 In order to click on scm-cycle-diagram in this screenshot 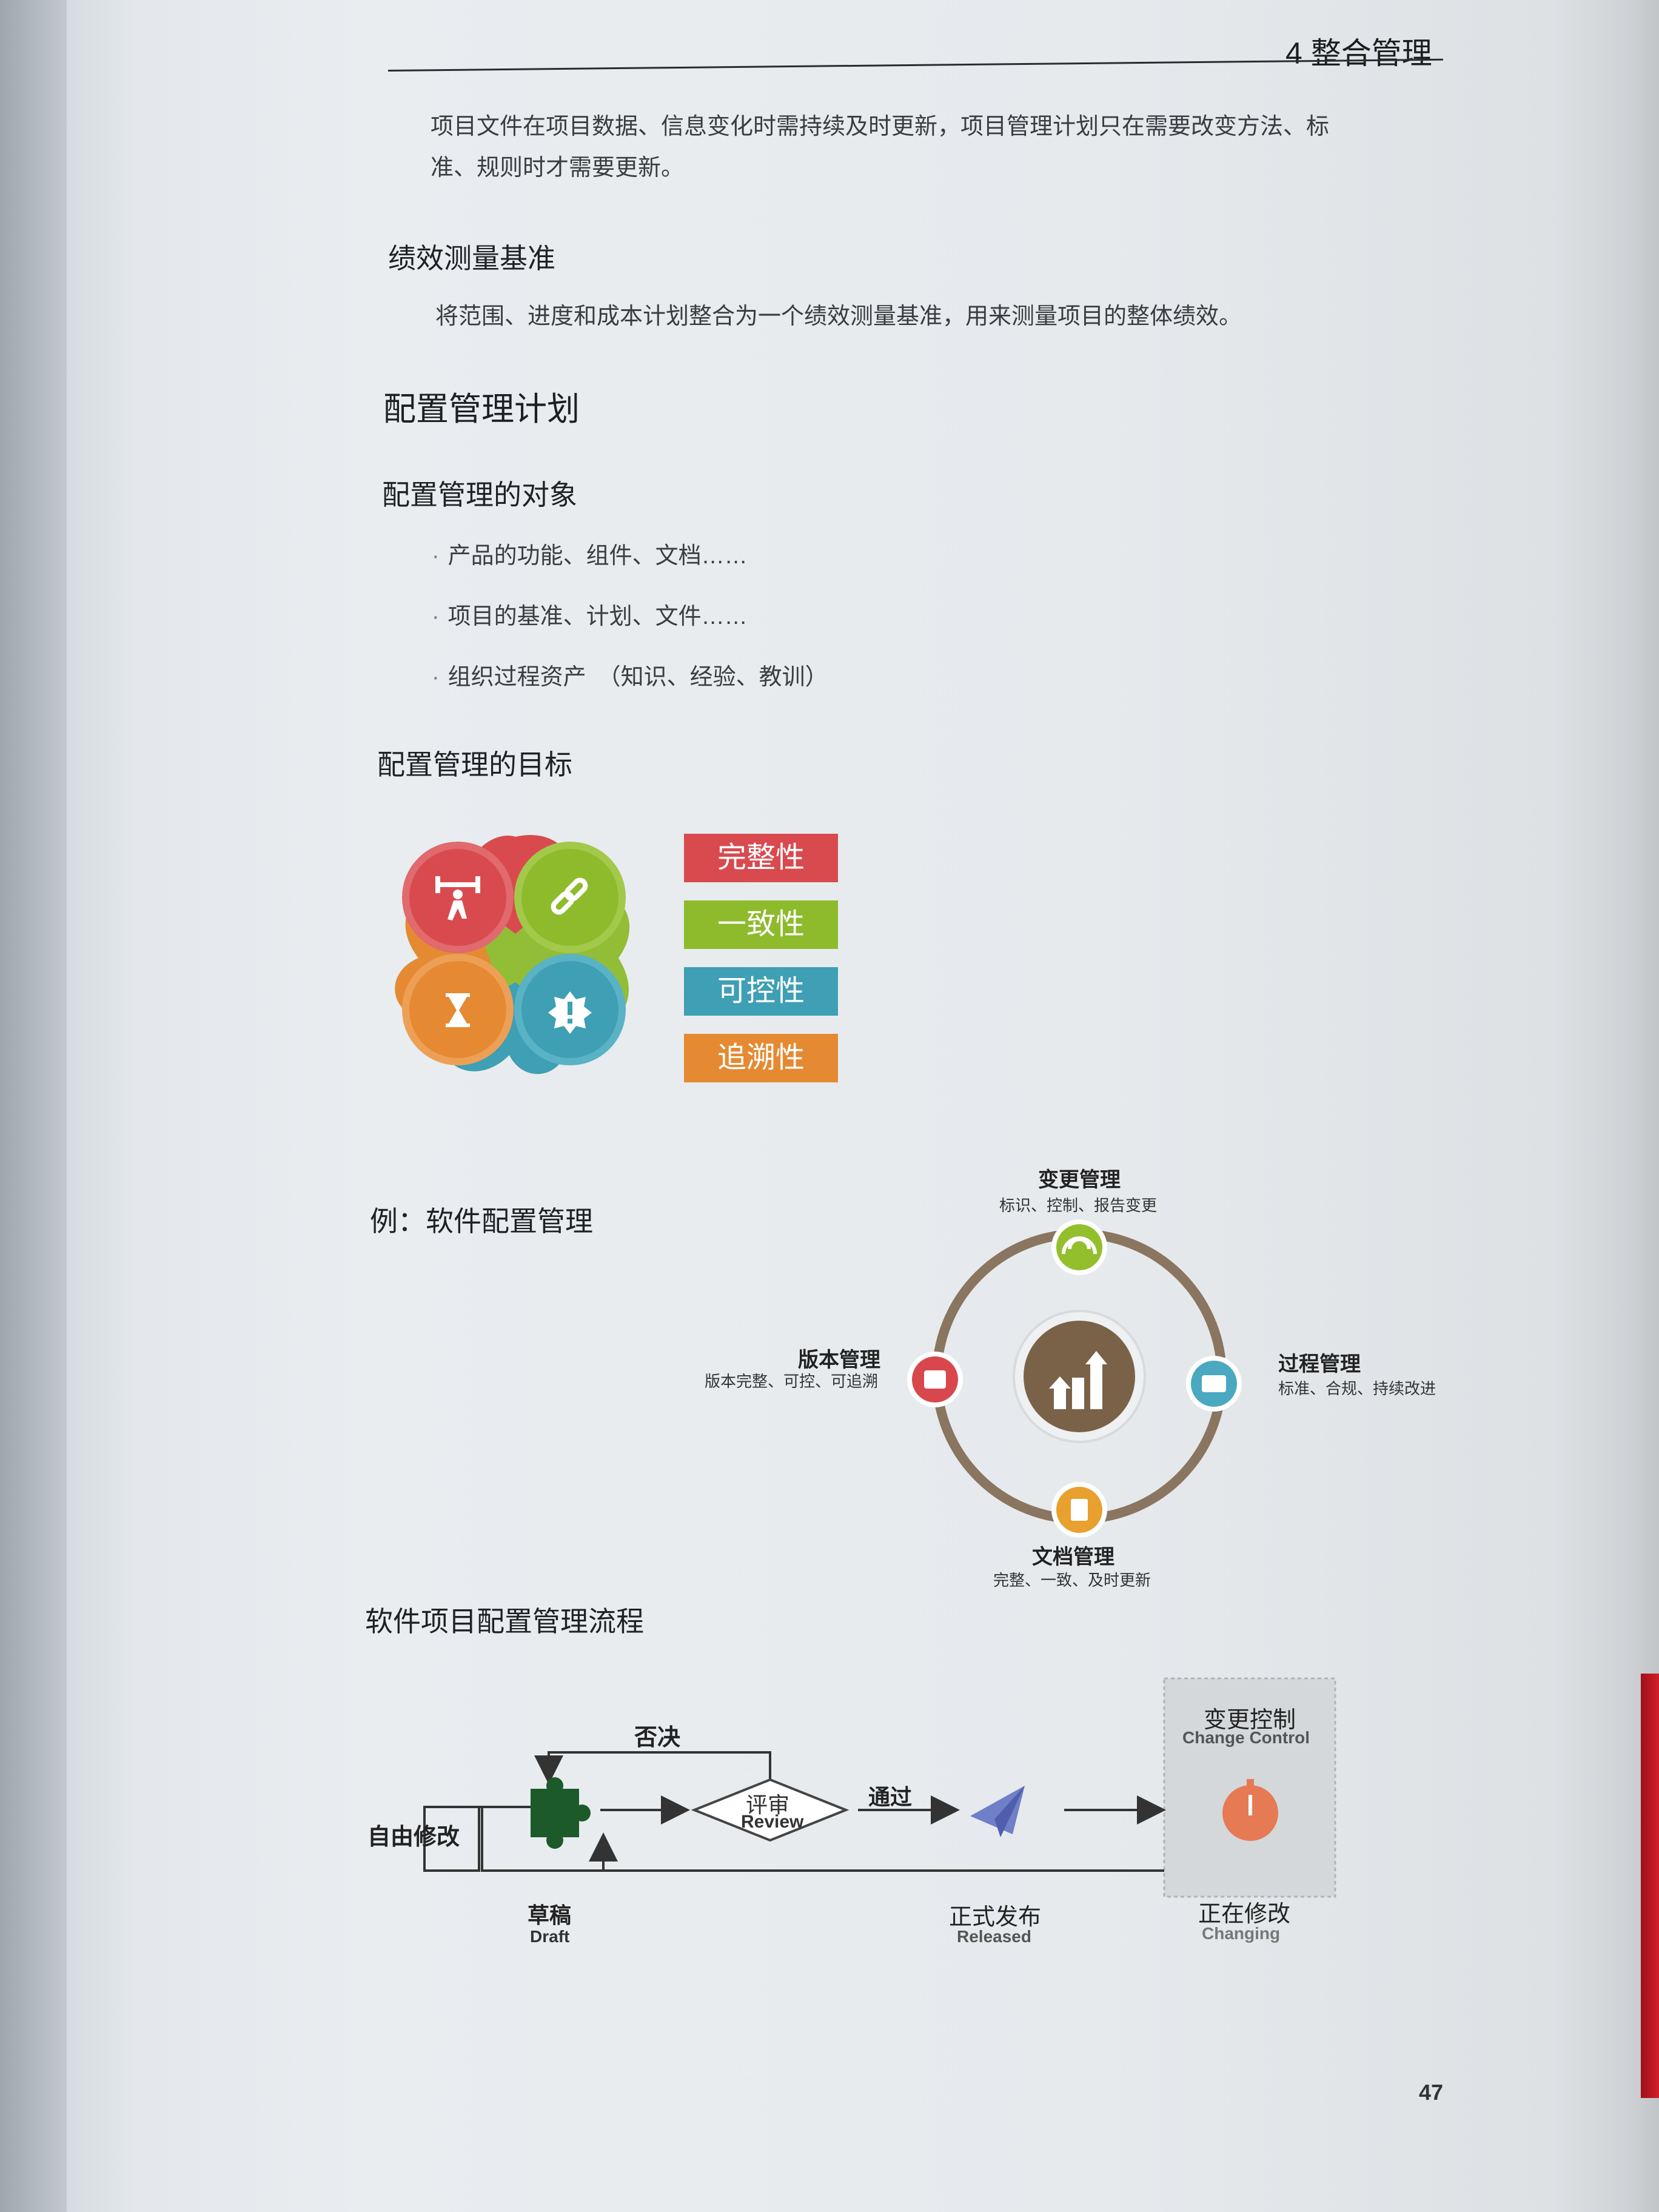, I will do `click(1074, 1379)`.